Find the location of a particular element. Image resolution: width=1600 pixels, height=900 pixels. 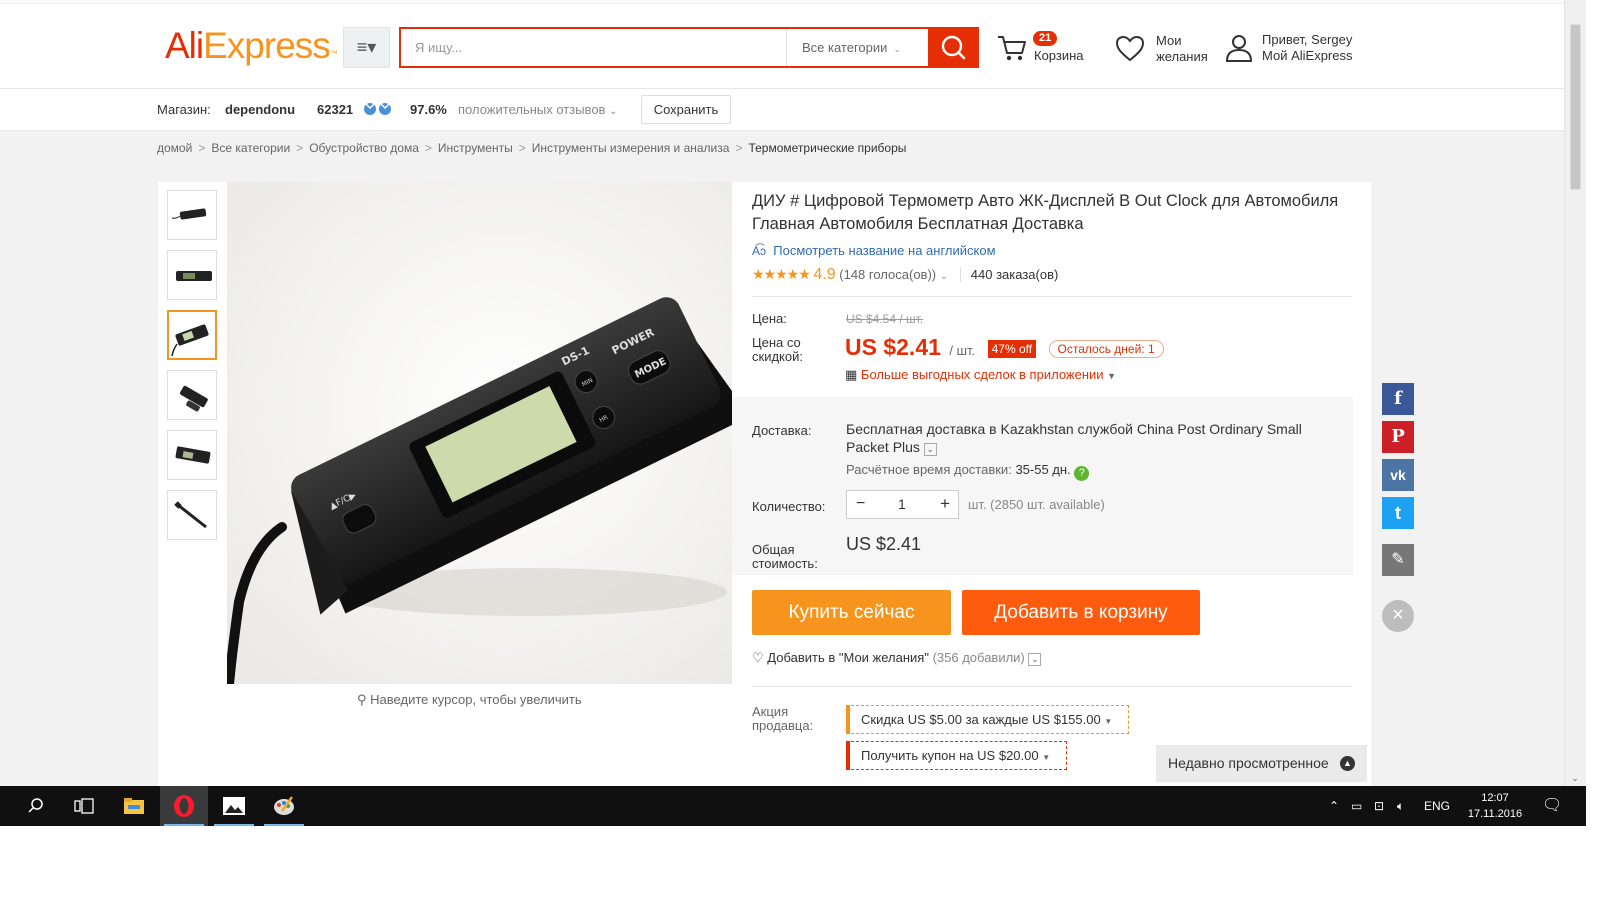

breadcrumb-all-categories: Все категории is located at coordinates (250, 148).